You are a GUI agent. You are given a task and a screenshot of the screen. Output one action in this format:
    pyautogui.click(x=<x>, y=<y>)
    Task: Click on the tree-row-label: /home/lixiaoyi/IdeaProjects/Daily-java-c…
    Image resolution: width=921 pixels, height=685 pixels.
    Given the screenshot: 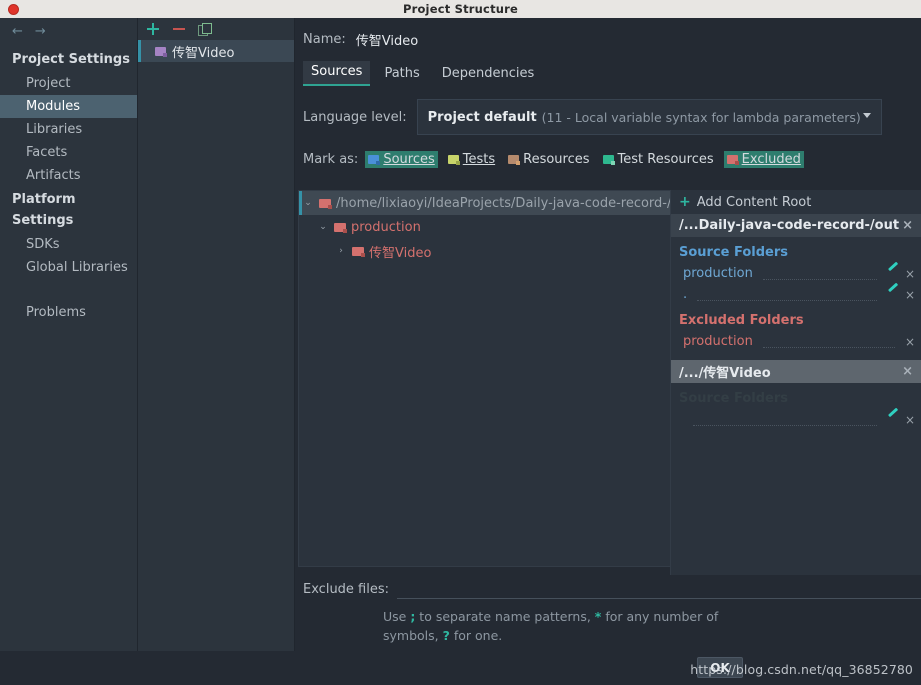 What is the action you would take?
    pyautogui.click(x=514, y=203)
    